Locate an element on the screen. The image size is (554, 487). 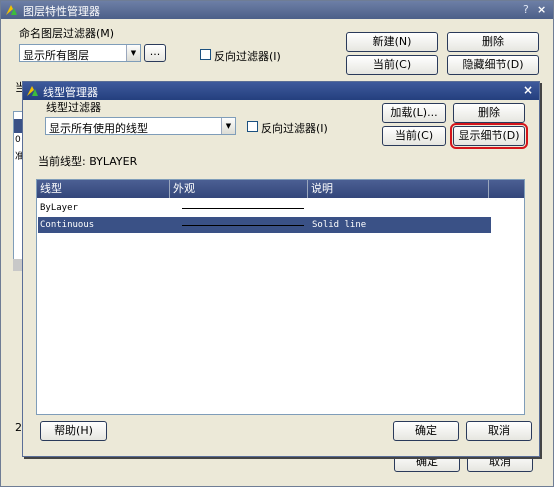
linetype-name: Continuous is located at coordinates (67, 225).